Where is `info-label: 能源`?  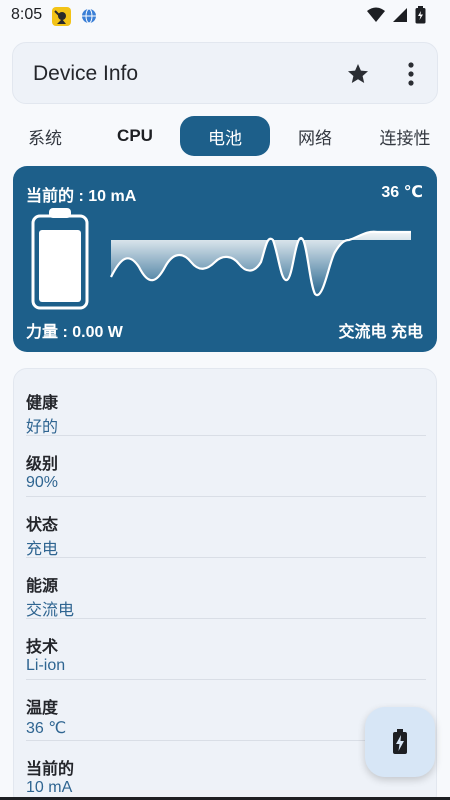 info-label: 能源 is located at coordinates (42, 586).